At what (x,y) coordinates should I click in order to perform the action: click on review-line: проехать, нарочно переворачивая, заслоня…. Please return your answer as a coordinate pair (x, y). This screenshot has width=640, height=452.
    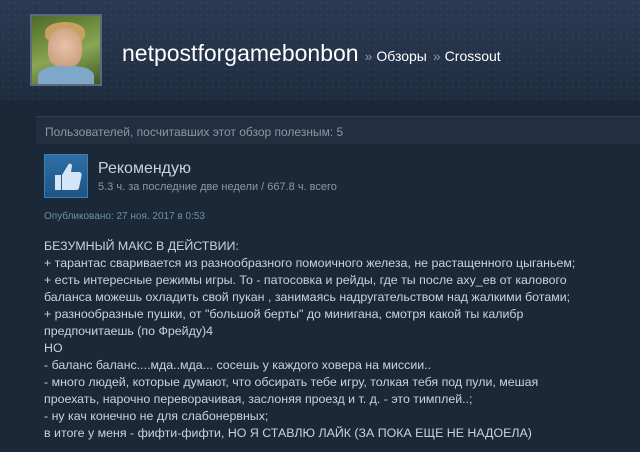
    Looking at the image, I should click on (258, 399).